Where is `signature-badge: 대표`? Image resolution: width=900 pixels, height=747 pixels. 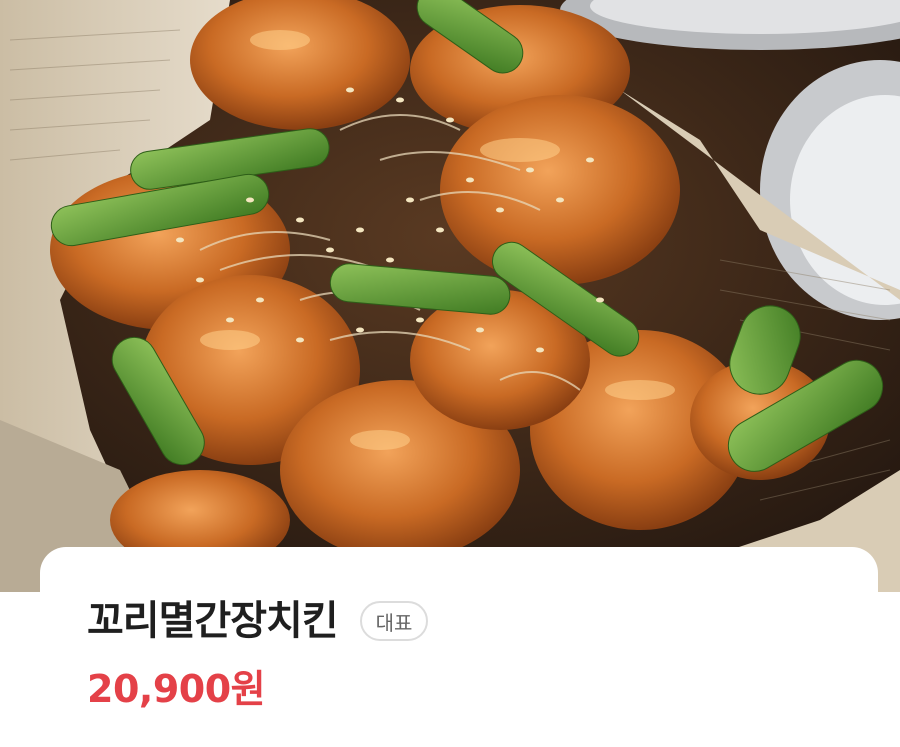 signature-badge: 대표 is located at coordinates (394, 621).